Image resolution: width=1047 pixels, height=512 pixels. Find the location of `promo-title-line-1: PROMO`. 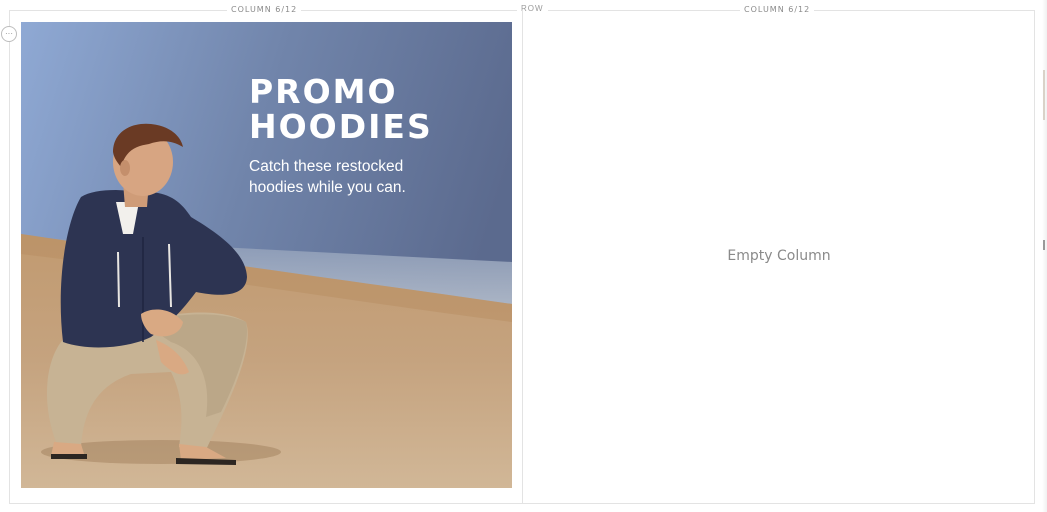

promo-title-line-1: PROMO is located at coordinates (323, 91).